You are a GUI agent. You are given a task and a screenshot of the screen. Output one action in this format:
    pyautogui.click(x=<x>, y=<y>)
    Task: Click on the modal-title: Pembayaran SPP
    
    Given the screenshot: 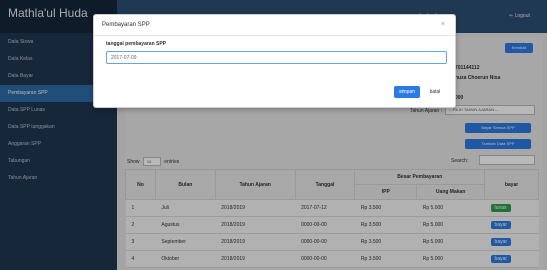 What is the action you would take?
    pyautogui.click(x=126, y=25)
    